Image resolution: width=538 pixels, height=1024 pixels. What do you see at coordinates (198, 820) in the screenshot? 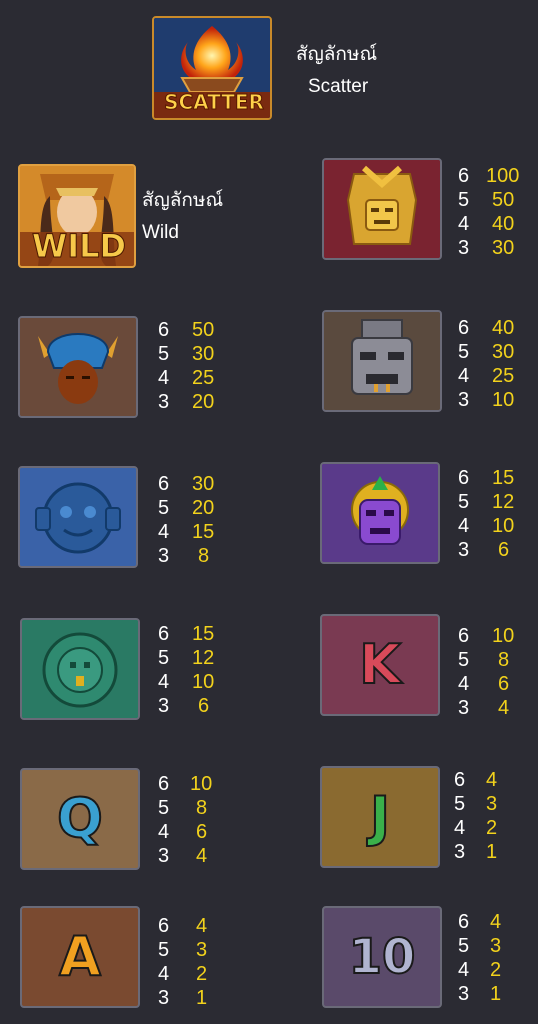
I see `paytable-q: 6 10 58 46 34` at bounding box center [198, 820].